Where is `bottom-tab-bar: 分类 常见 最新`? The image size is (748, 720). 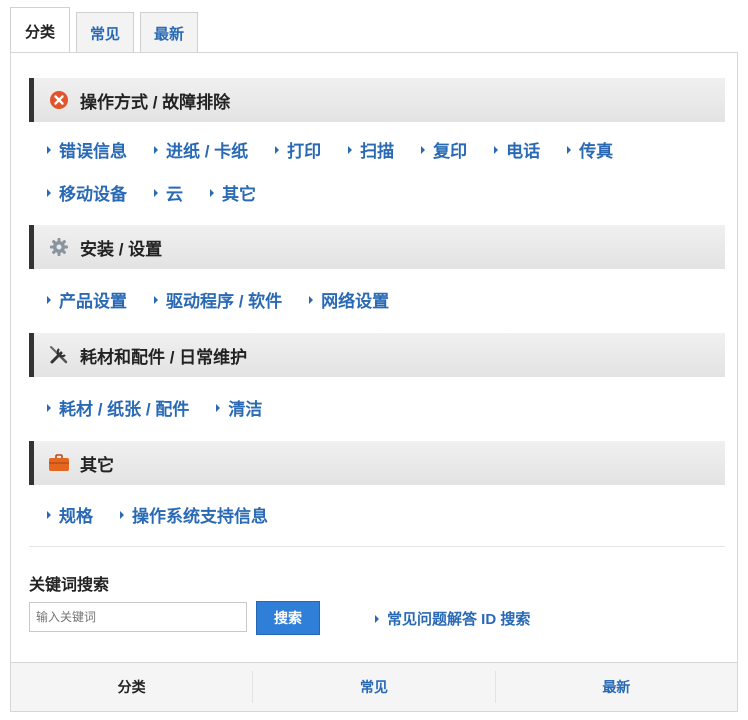
bottom-tab-bar: 分类 常见 最新 is located at coordinates (374, 687).